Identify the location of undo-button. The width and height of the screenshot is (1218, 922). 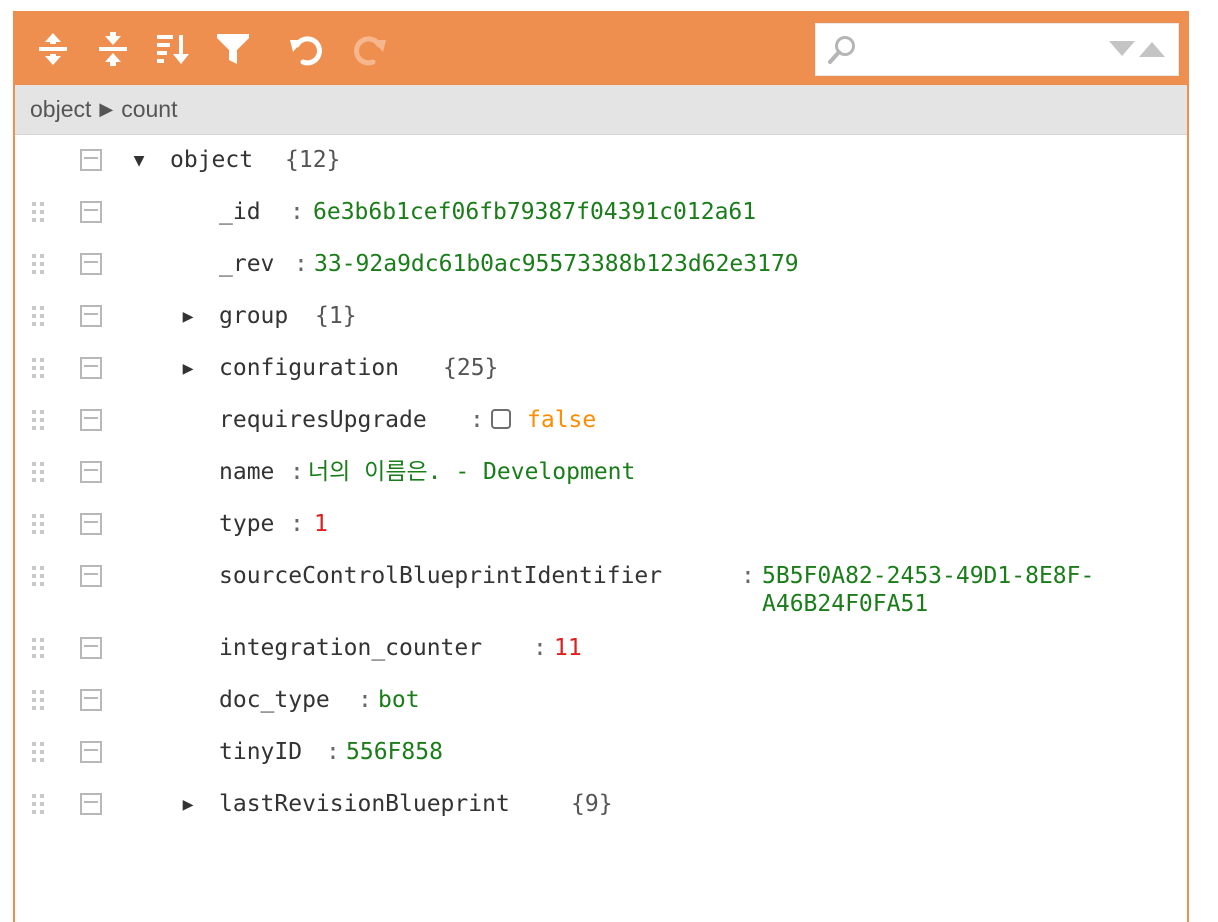
(307, 49).